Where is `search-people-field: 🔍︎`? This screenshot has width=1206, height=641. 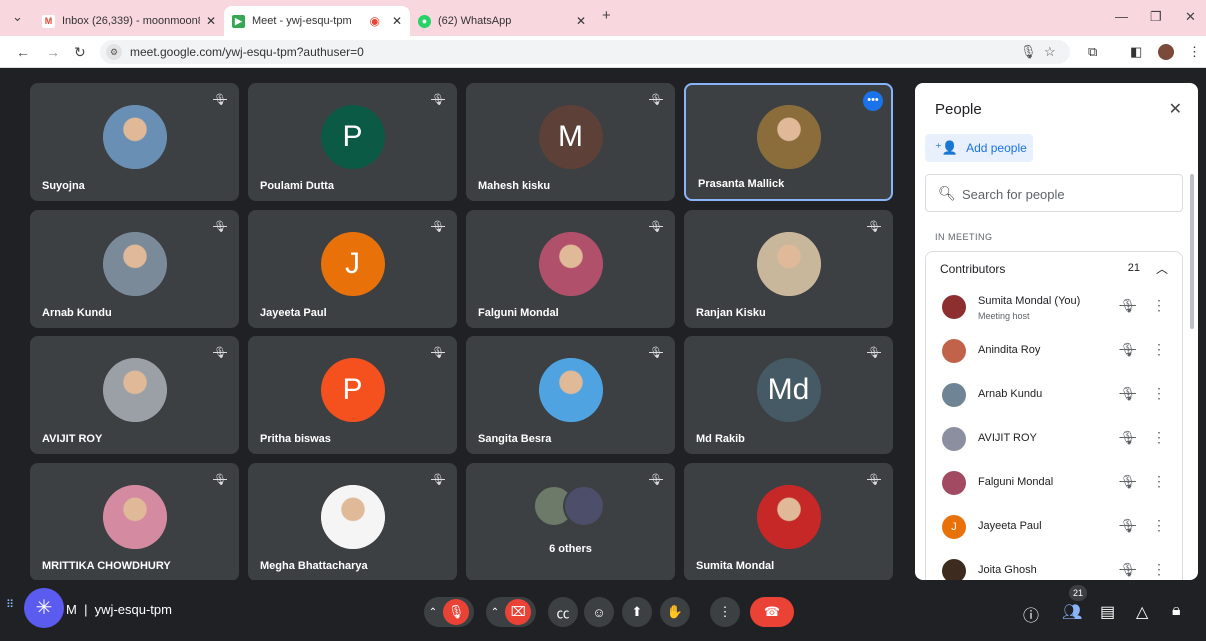
search-people-field: 🔍︎ is located at coordinates (1054, 193).